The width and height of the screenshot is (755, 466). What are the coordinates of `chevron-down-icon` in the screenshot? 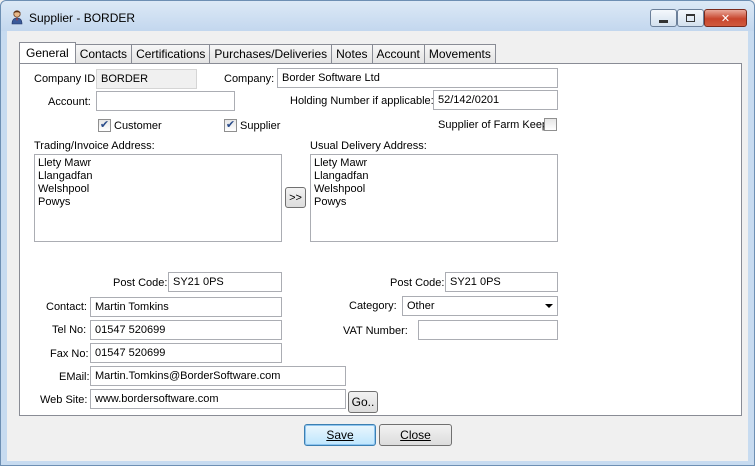 It's located at (549, 306).